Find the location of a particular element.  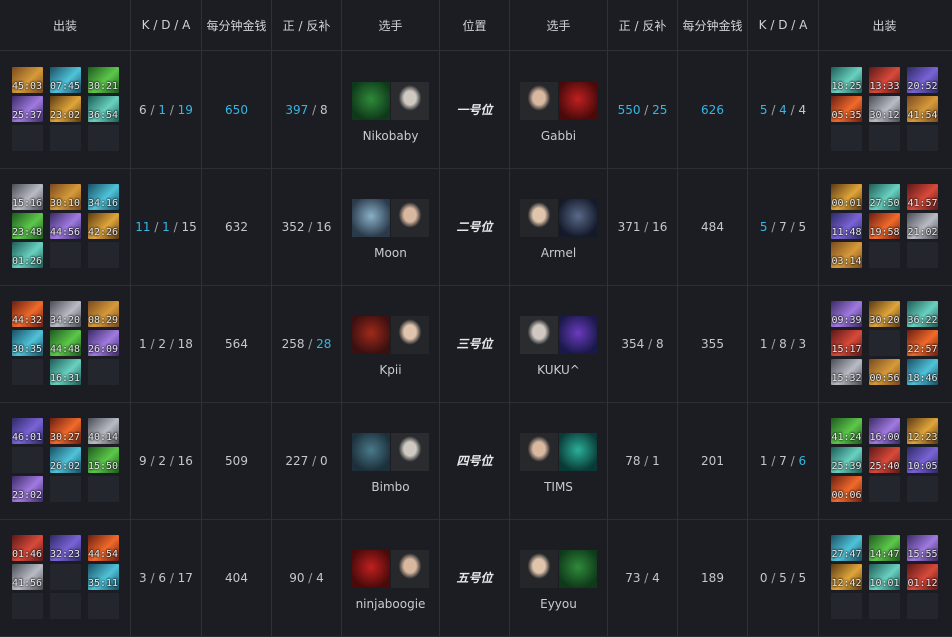

item-slot: 30:21 is located at coordinates (103, 80).